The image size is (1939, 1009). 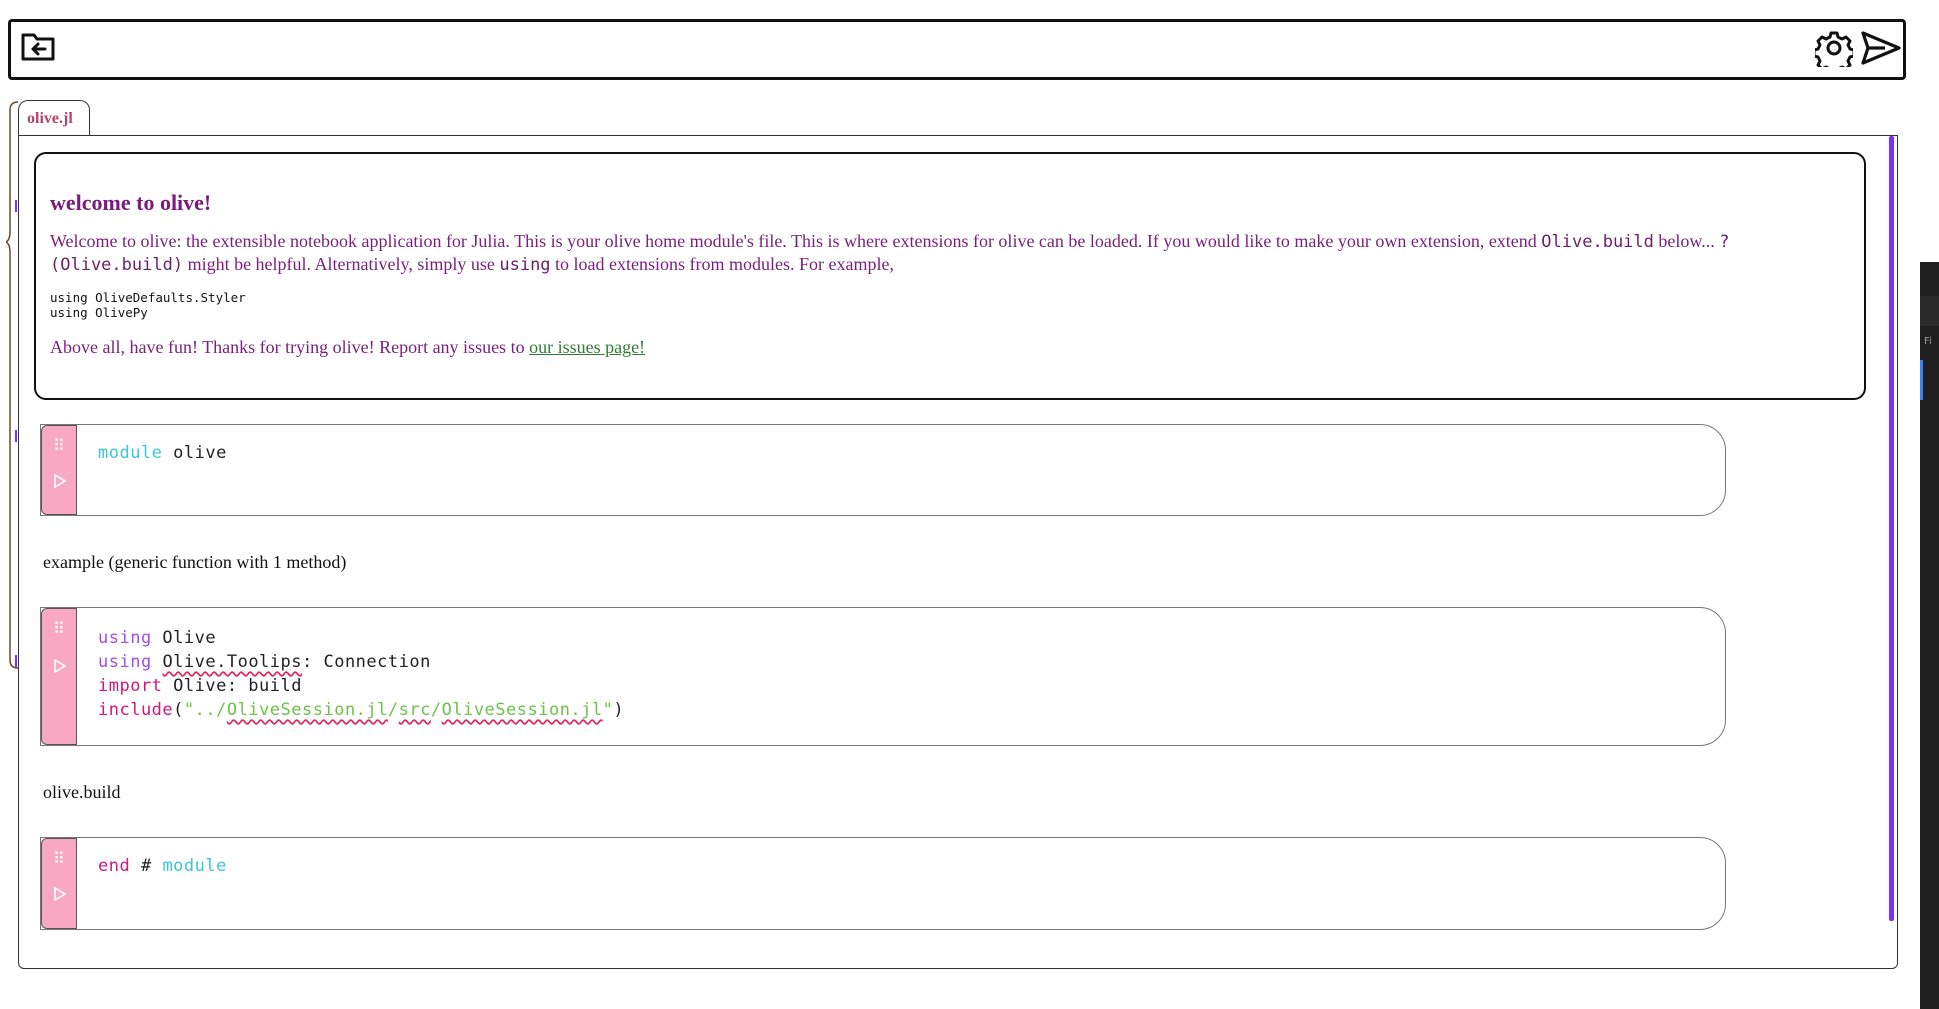 What do you see at coordinates (232, 686) in the screenshot?
I see `code-token: Olive: build` at bounding box center [232, 686].